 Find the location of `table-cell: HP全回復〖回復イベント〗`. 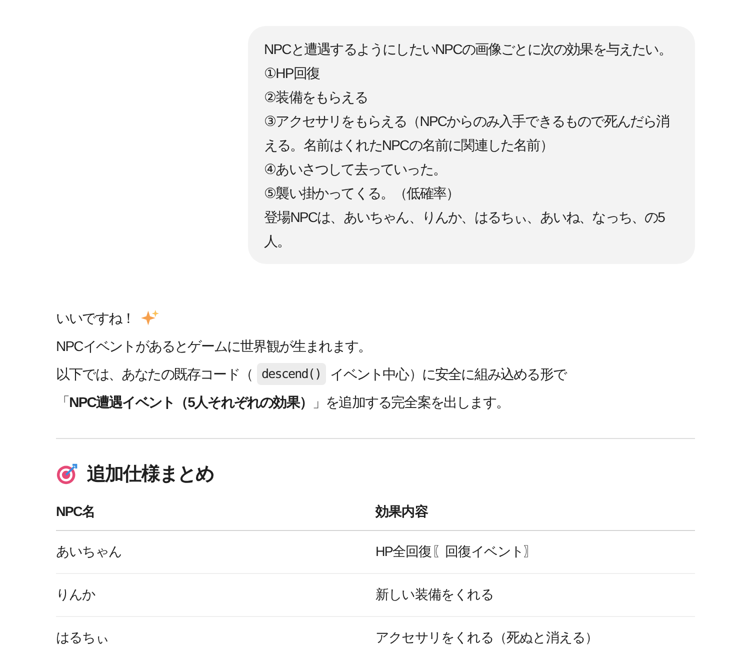

table-cell: HP全回復〖回復イベント〗 is located at coordinates (535, 552).